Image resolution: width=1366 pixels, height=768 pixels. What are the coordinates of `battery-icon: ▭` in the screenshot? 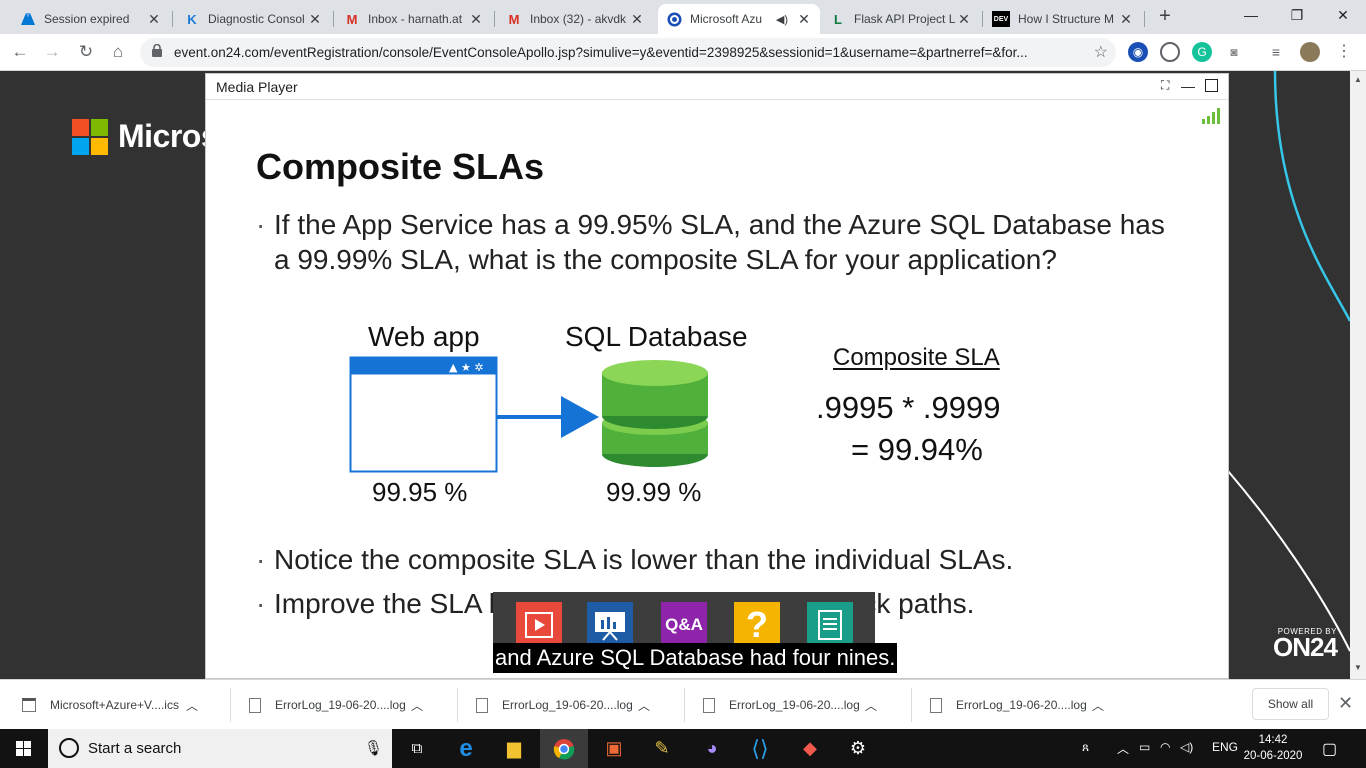 It's located at (1144, 747).